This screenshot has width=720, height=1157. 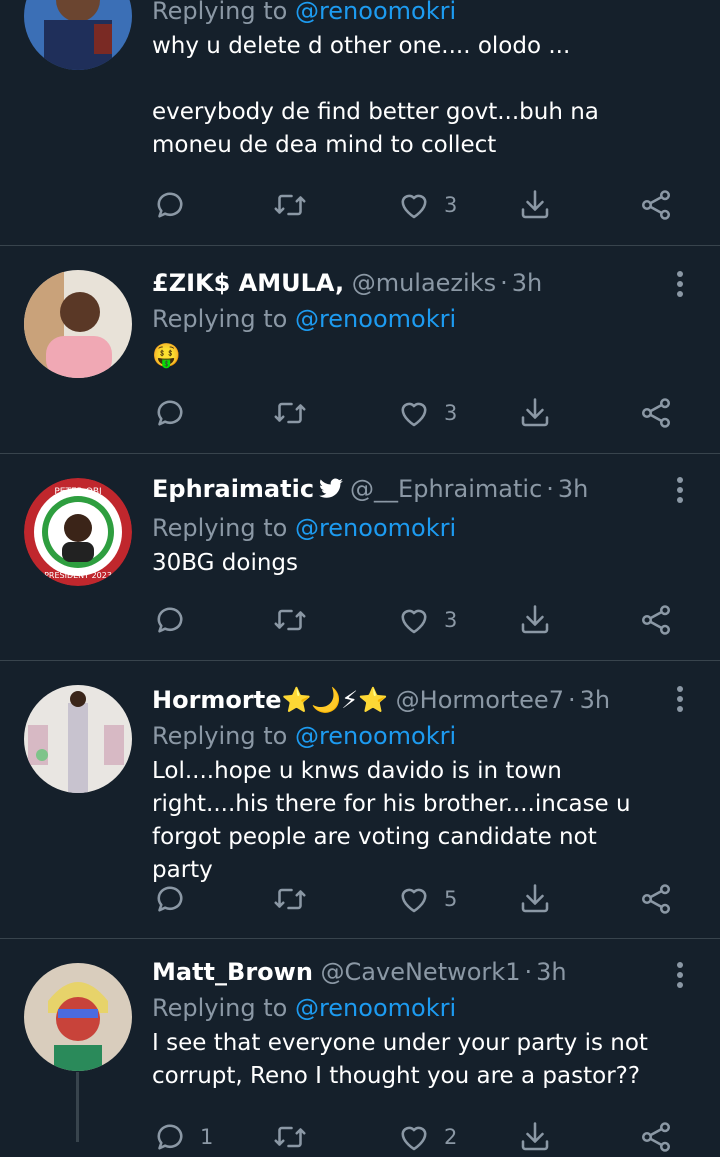 I want to click on handle: @__Ephraimatic, so click(x=446, y=489).